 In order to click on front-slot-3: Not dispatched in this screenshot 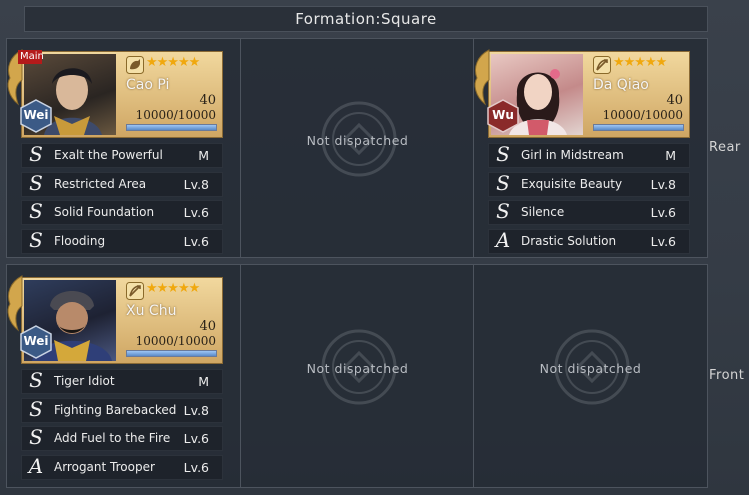, I will do `click(590, 376)`.